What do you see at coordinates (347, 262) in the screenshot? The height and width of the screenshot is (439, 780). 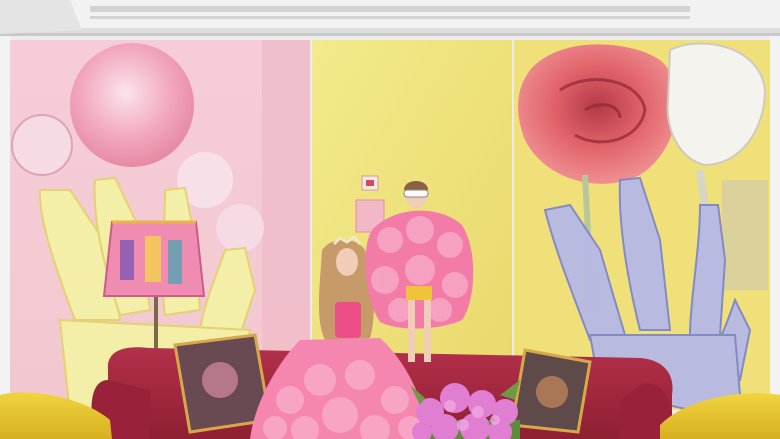 I see `woman-face` at bounding box center [347, 262].